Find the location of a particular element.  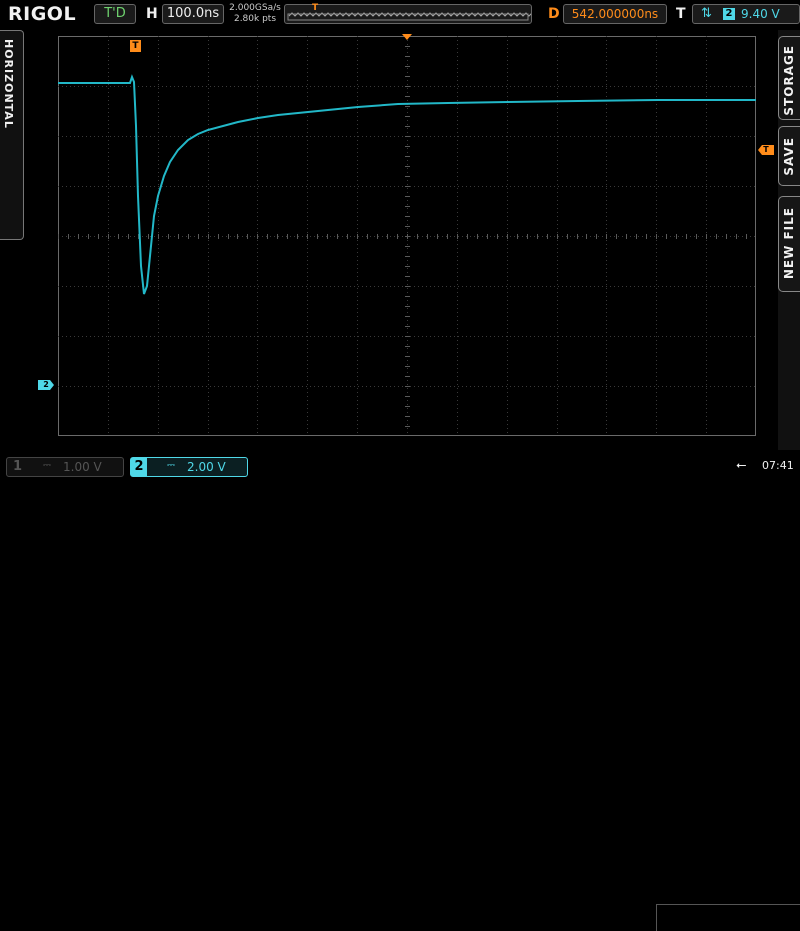

acquisition-info: 2.000GSa/s 2.80k pts is located at coordinates (255, 14).